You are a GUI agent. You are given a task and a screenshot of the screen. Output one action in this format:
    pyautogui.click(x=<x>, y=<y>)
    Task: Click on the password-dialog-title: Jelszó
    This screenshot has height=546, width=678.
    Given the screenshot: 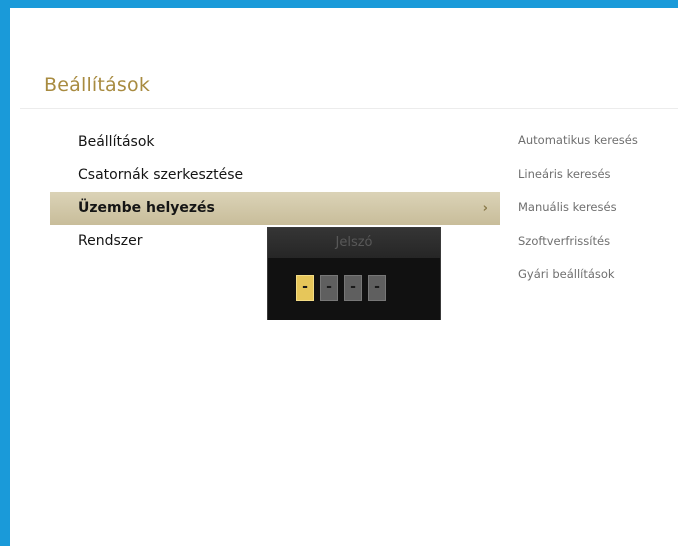 What is the action you would take?
    pyautogui.click(x=354, y=243)
    